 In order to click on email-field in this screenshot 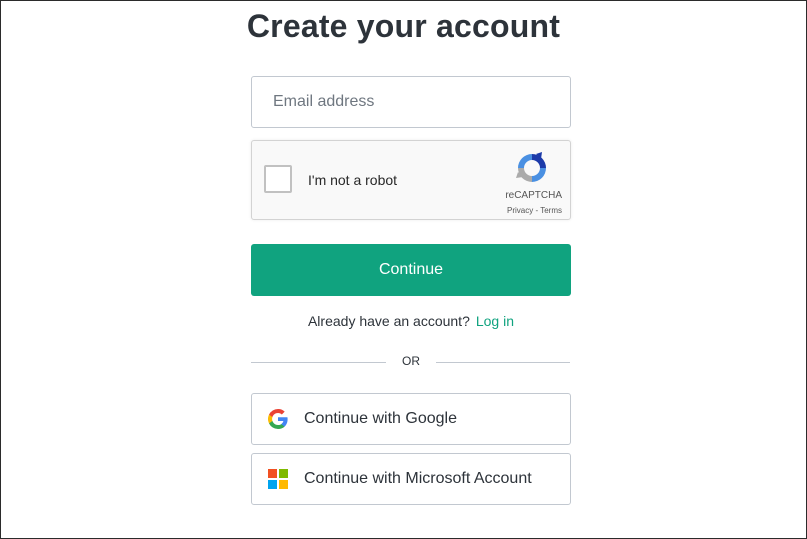, I will do `click(411, 102)`.